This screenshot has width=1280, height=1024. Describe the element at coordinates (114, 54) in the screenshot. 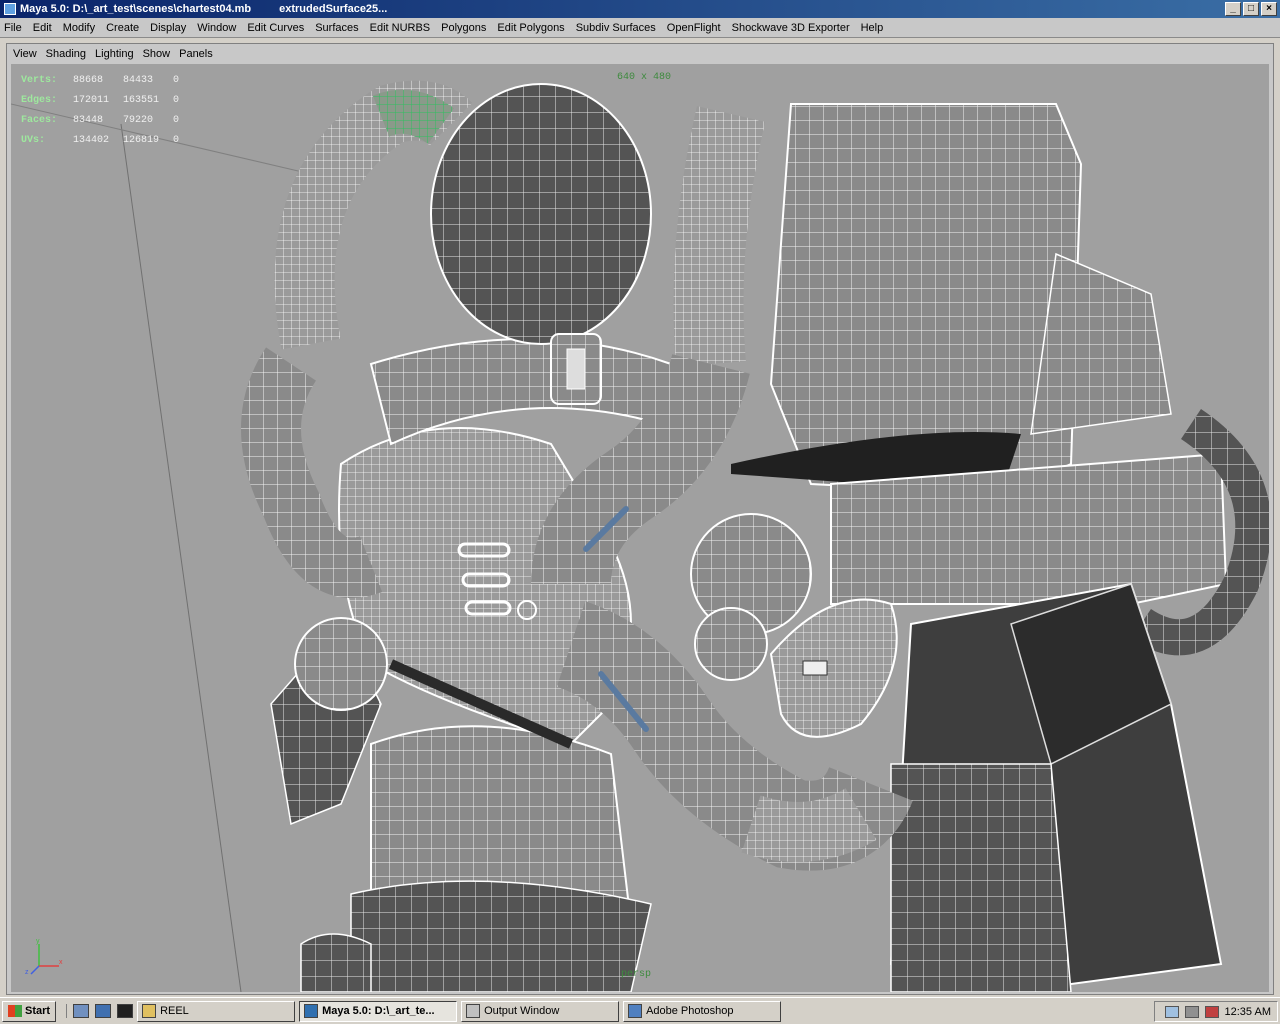

I see `panel-menu-lighting: Lighting` at that location.